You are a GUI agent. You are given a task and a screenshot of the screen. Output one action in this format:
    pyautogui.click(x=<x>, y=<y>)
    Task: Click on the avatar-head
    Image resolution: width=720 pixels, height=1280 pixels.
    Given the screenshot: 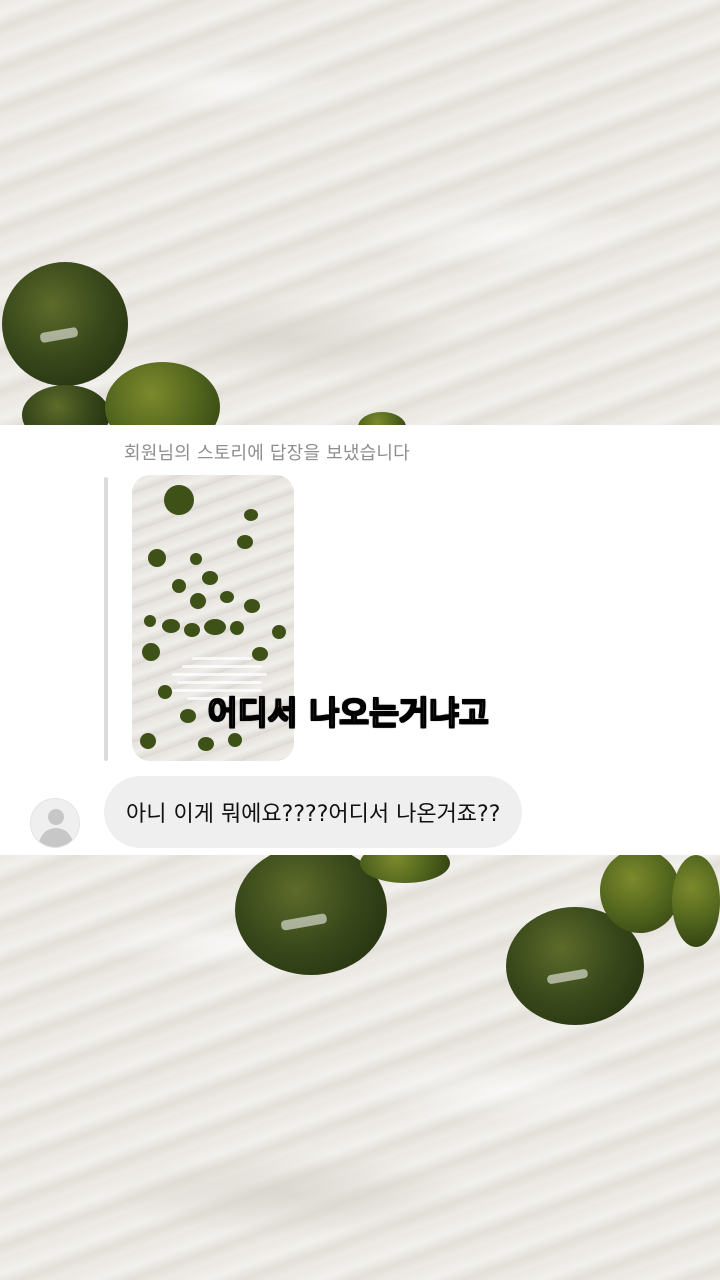 What is the action you would take?
    pyautogui.click(x=56, y=817)
    